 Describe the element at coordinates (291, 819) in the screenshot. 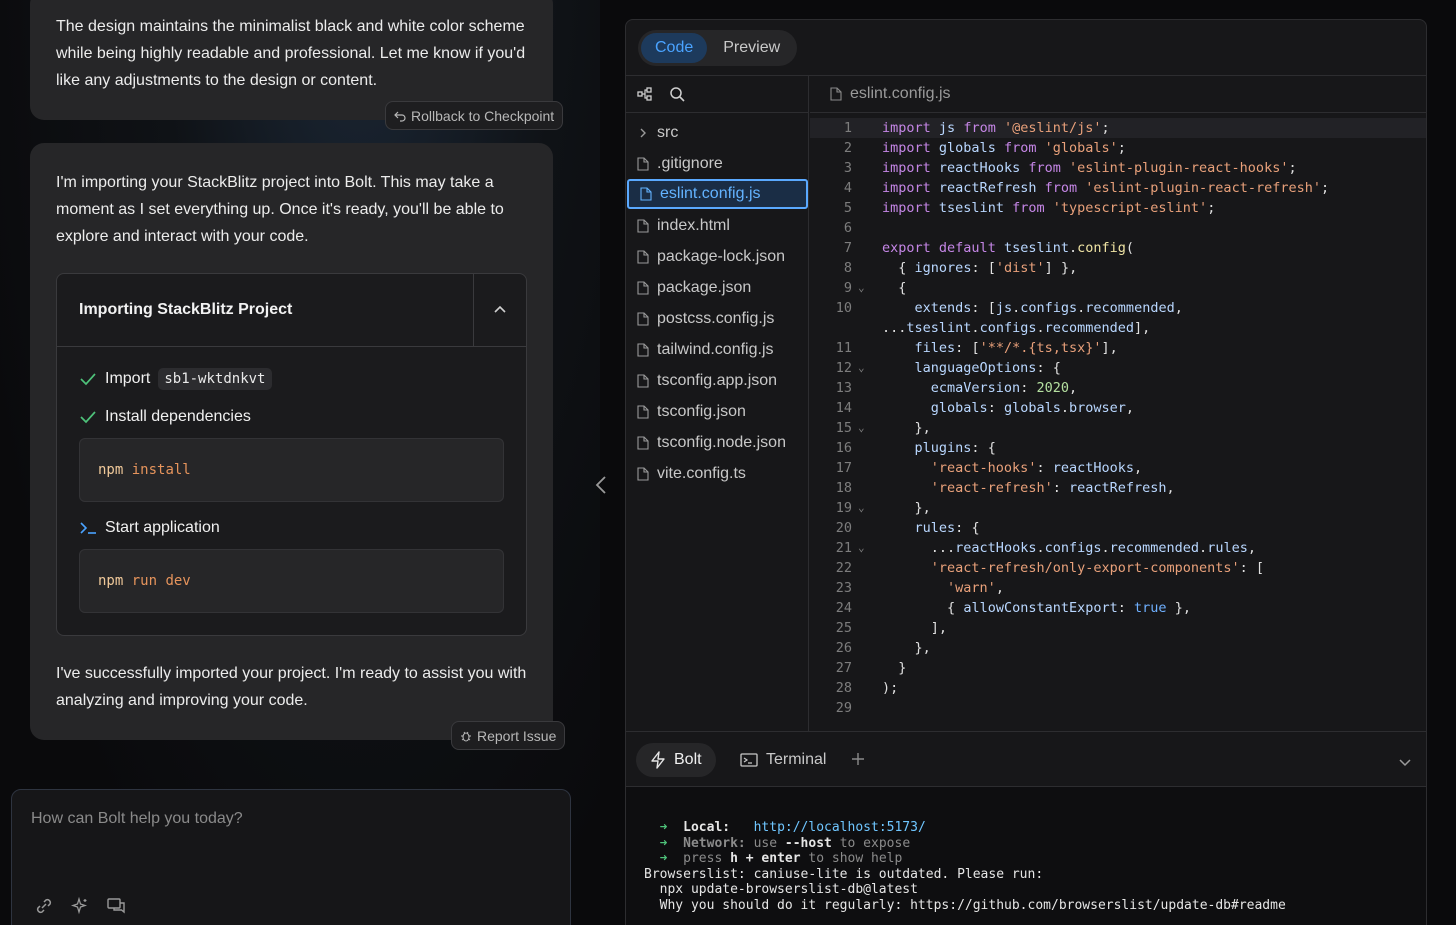

I see `prompt-input` at that location.